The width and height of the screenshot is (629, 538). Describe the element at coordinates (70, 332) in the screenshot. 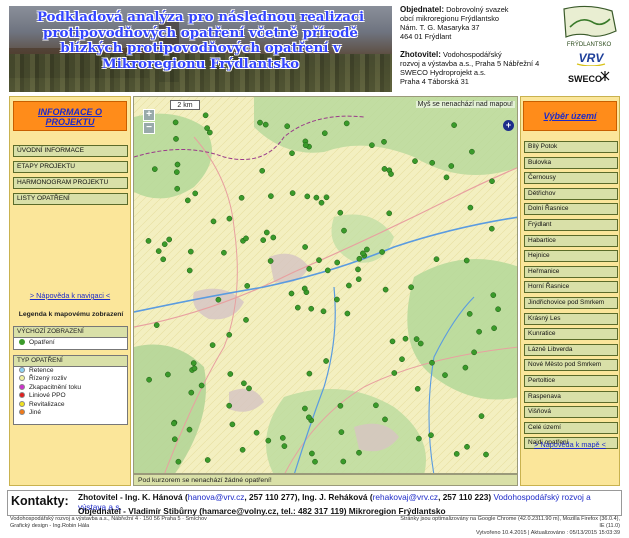

I see `legend-default-header: VÝCHOZÍ ZOBRAZENÍ` at that location.